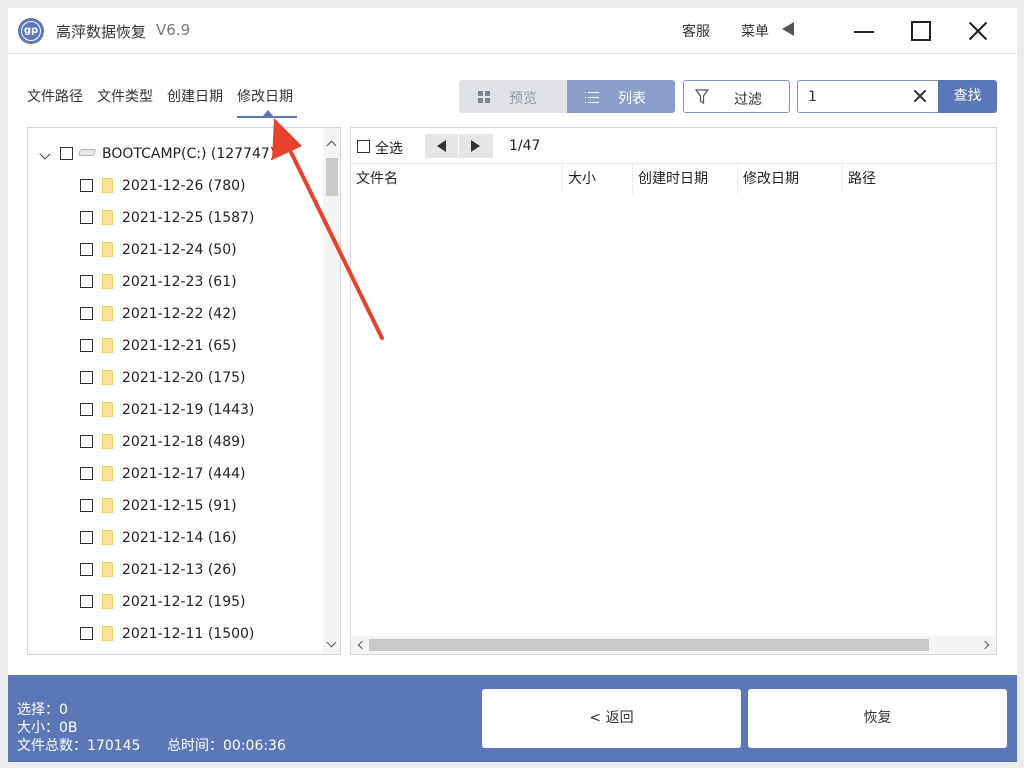  What do you see at coordinates (179, 506) in the screenshot?
I see `folder-label: 2021-12-15 (91)` at bounding box center [179, 506].